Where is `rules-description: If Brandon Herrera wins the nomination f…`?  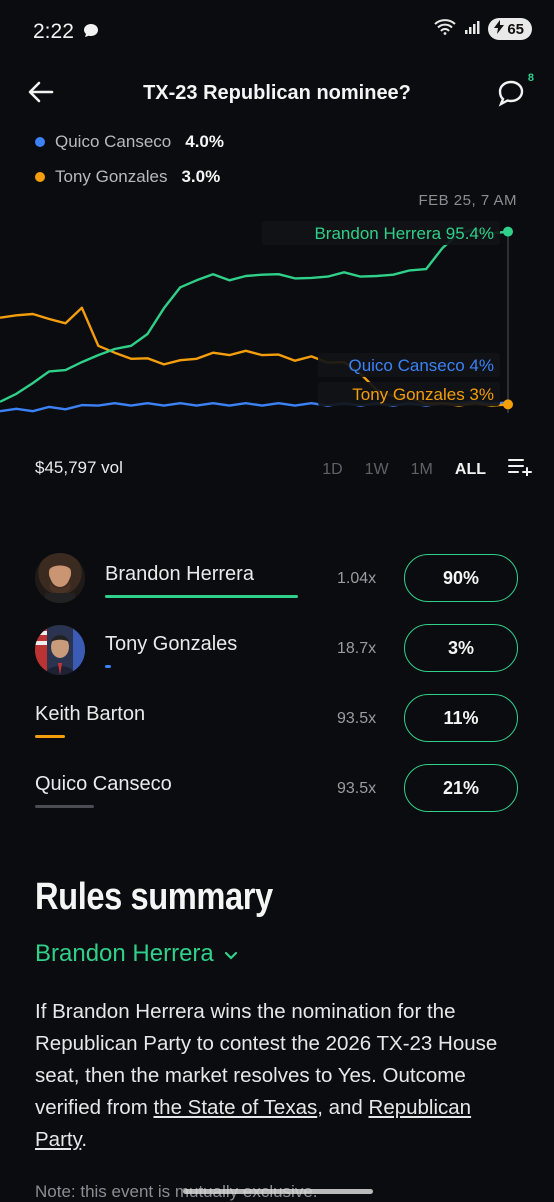 rules-description: If Brandon Herrera wins the nomination f… is located at coordinates (280, 1076).